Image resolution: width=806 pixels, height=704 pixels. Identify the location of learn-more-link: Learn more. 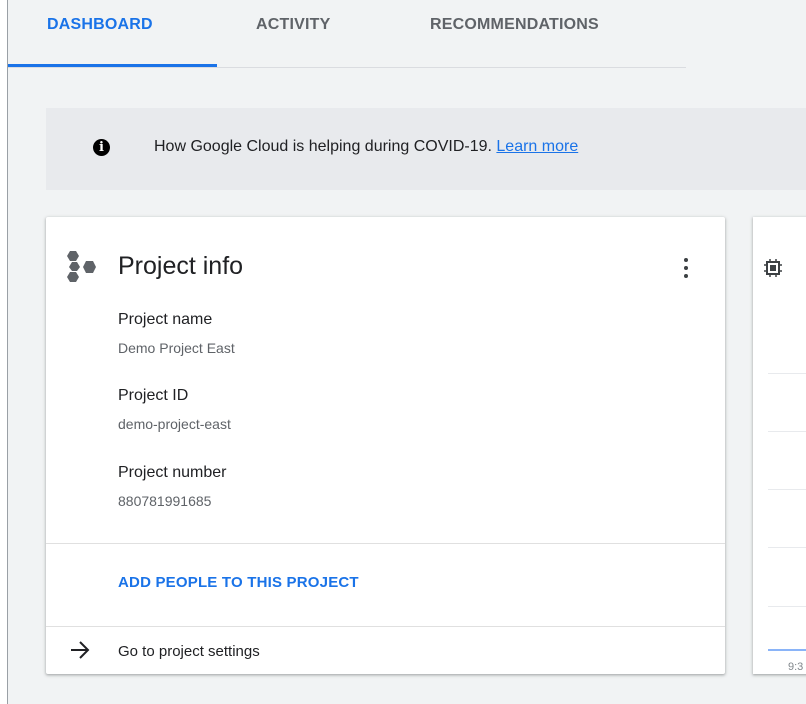
(537, 146).